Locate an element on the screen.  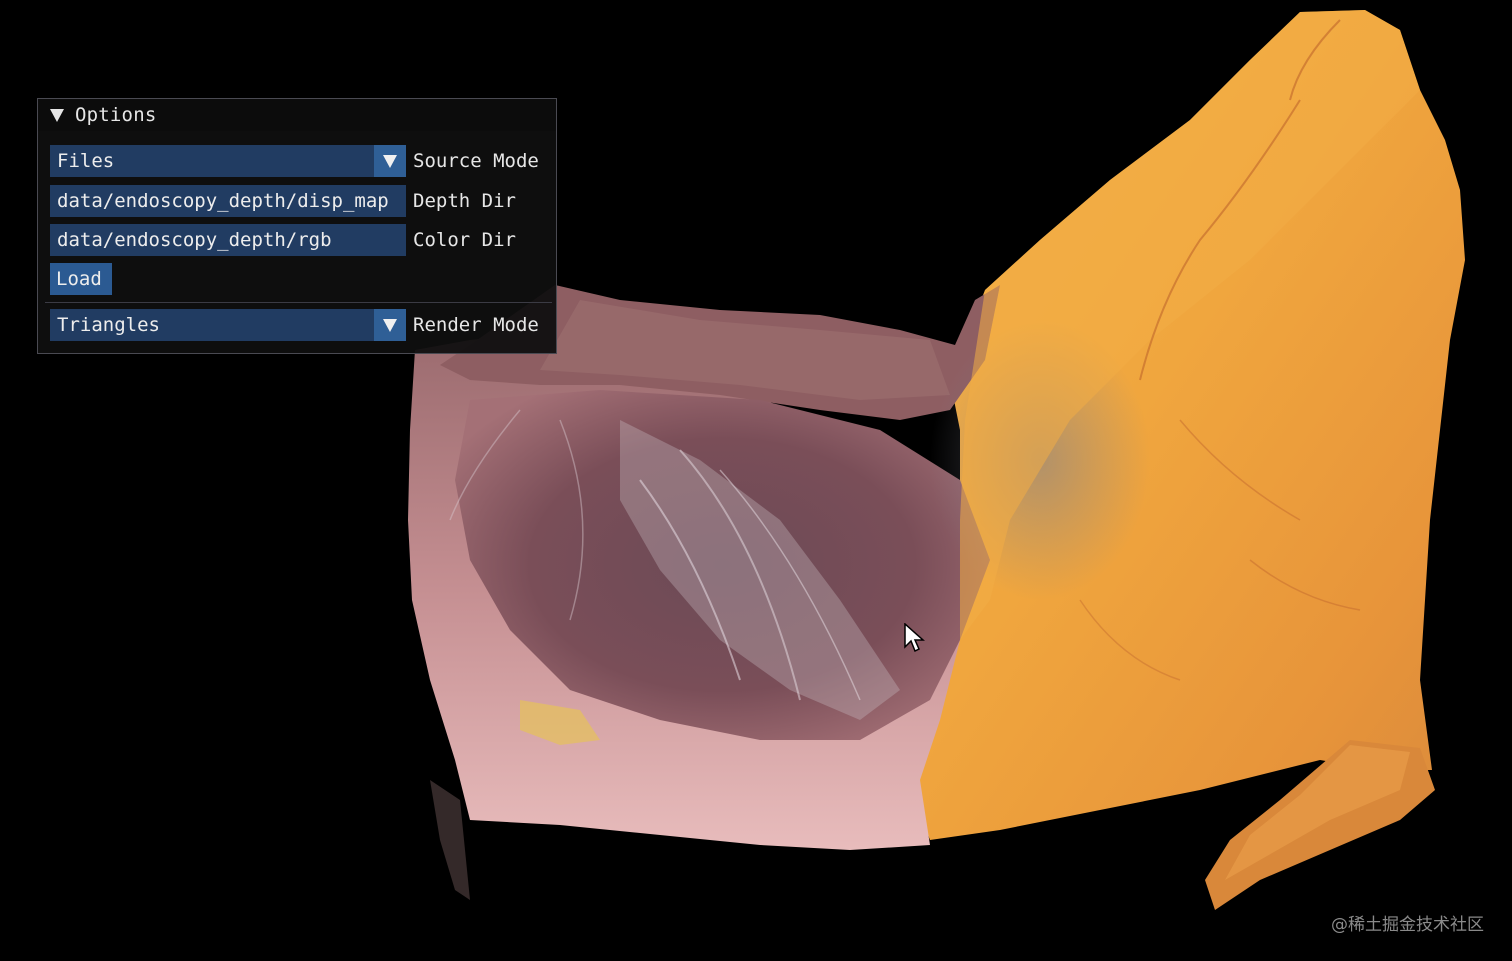
source-mode-dropdown-button is located at coordinates (390, 161).